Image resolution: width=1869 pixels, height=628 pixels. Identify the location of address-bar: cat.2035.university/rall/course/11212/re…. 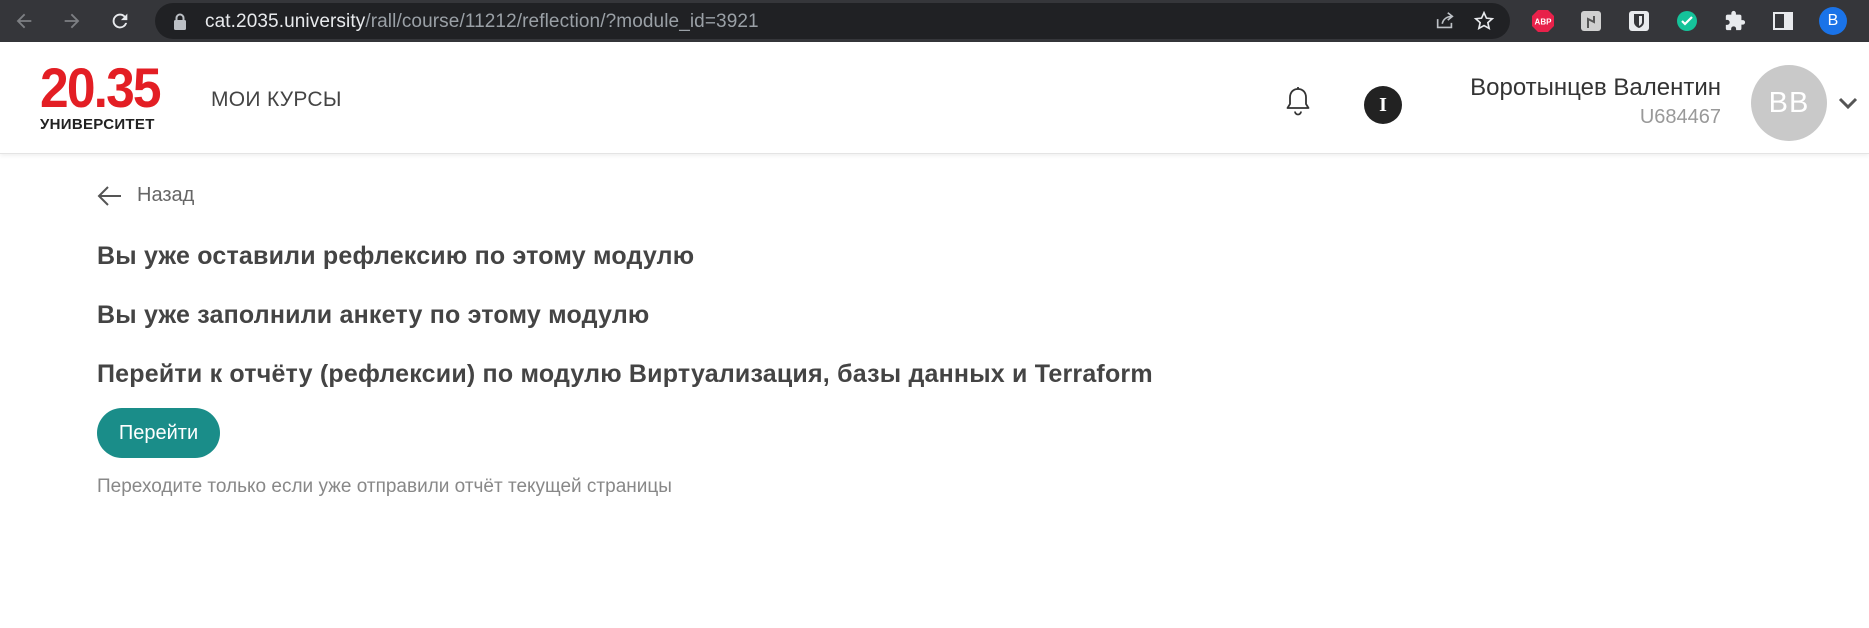
(832, 21).